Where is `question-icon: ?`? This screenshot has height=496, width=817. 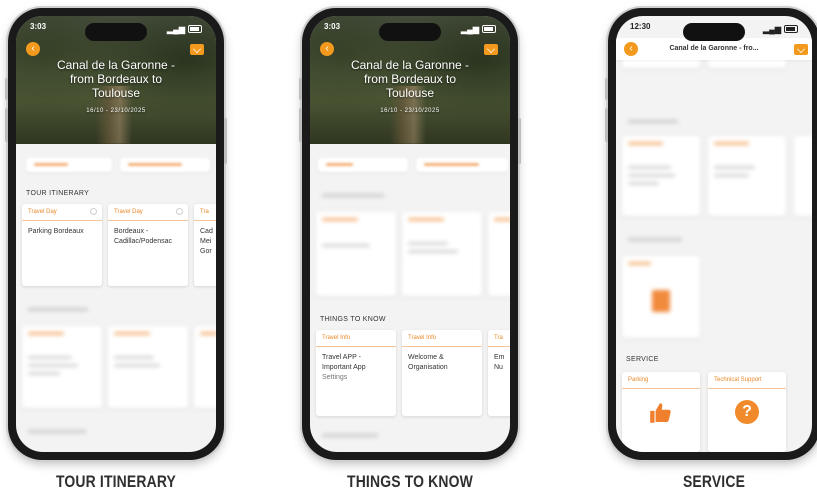 question-icon: ? is located at coordinates (747, 412).